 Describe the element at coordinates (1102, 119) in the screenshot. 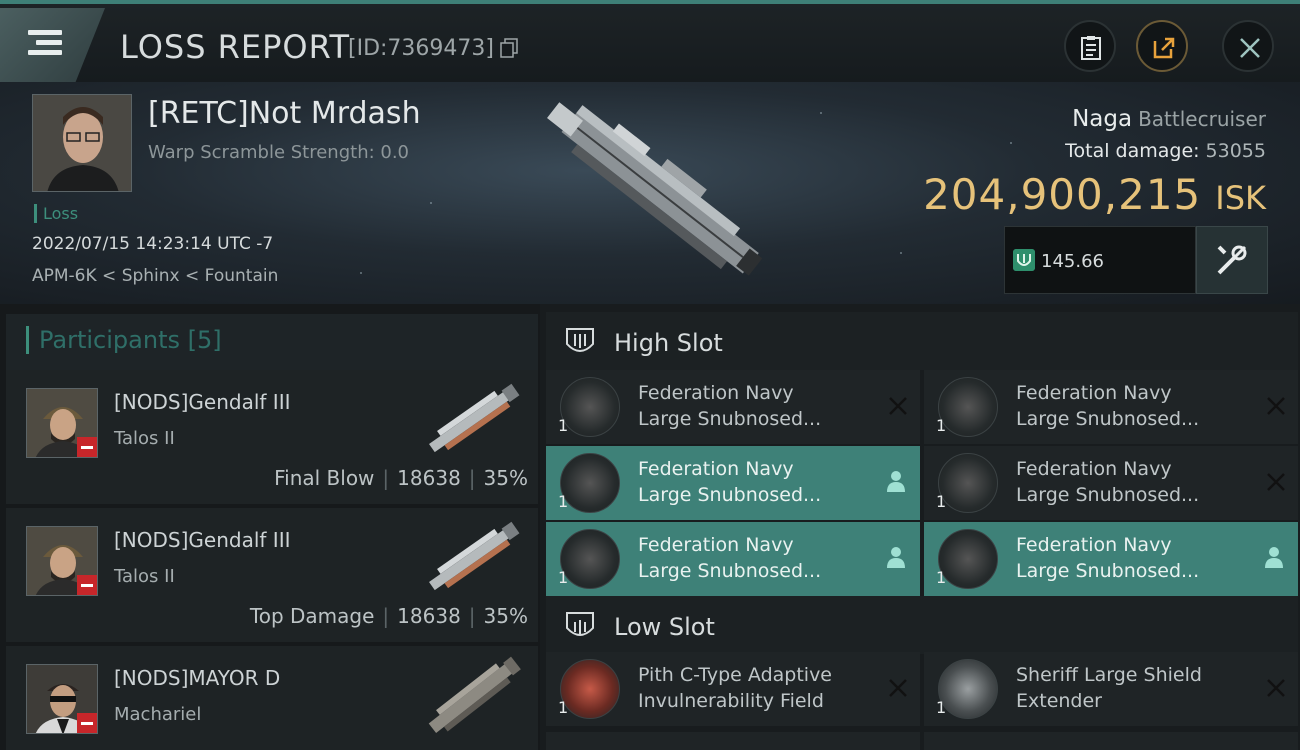

I see `ship-name: Naga` at that location.